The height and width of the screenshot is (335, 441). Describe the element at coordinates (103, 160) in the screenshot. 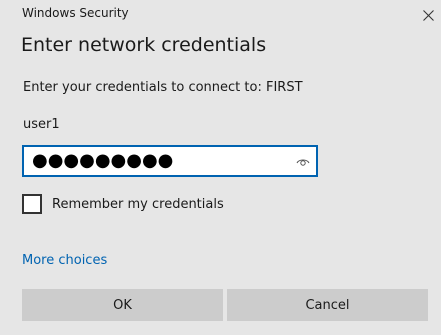

I see `password-value: ●●●●●●●●●` at that location.